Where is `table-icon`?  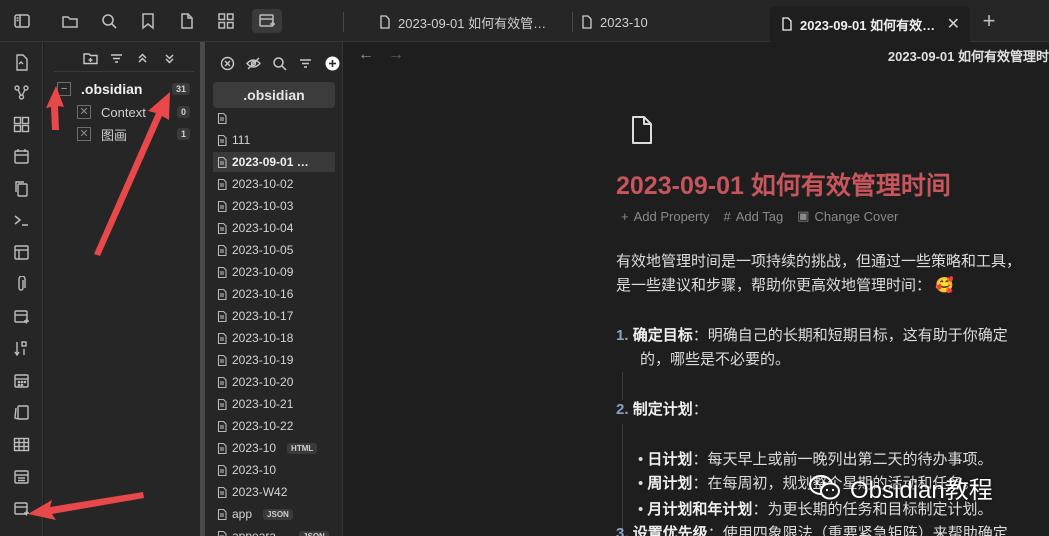
table-icon is located at coordinates (21, 444).